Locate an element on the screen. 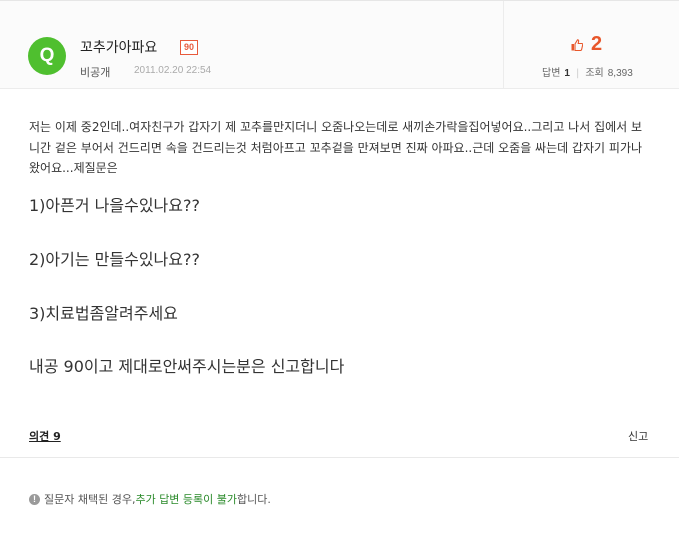 The image size is (679, 537). question-title: 꼬추가아파요 is located at coordinates (119, 48).